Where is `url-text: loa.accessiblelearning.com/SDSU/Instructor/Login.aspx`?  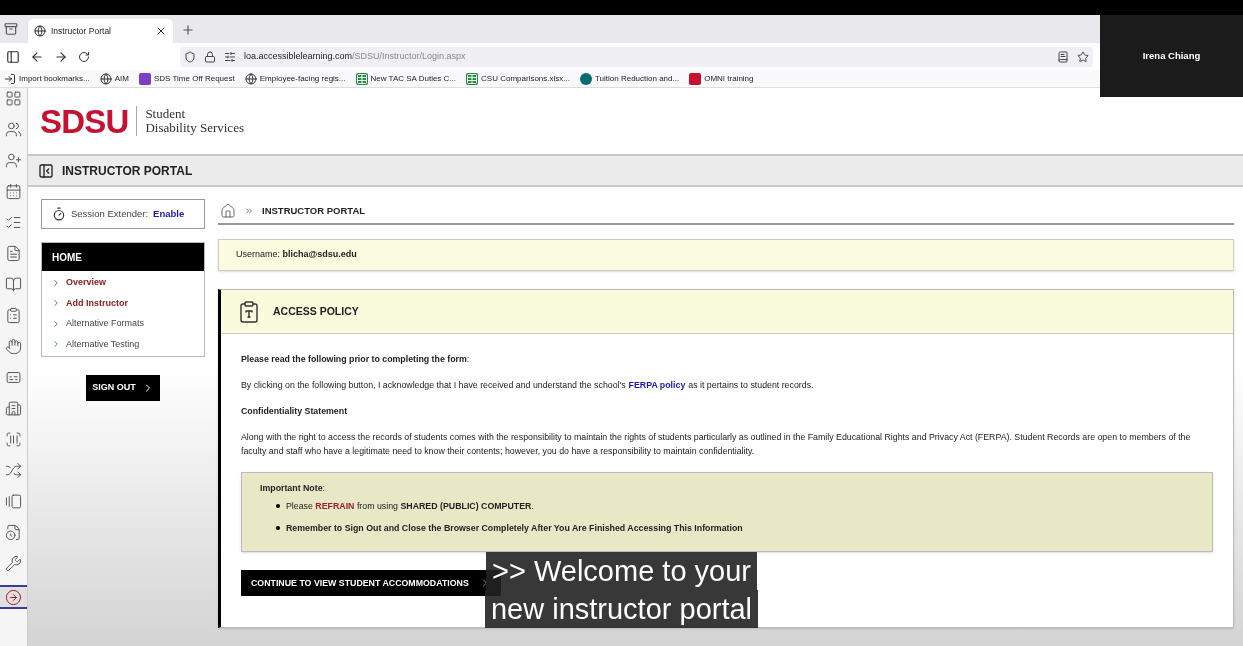 url-text: loa.accessiblelearning.com/SDSU/Instructor/Login.aspx is located at coordinates (355, 56).